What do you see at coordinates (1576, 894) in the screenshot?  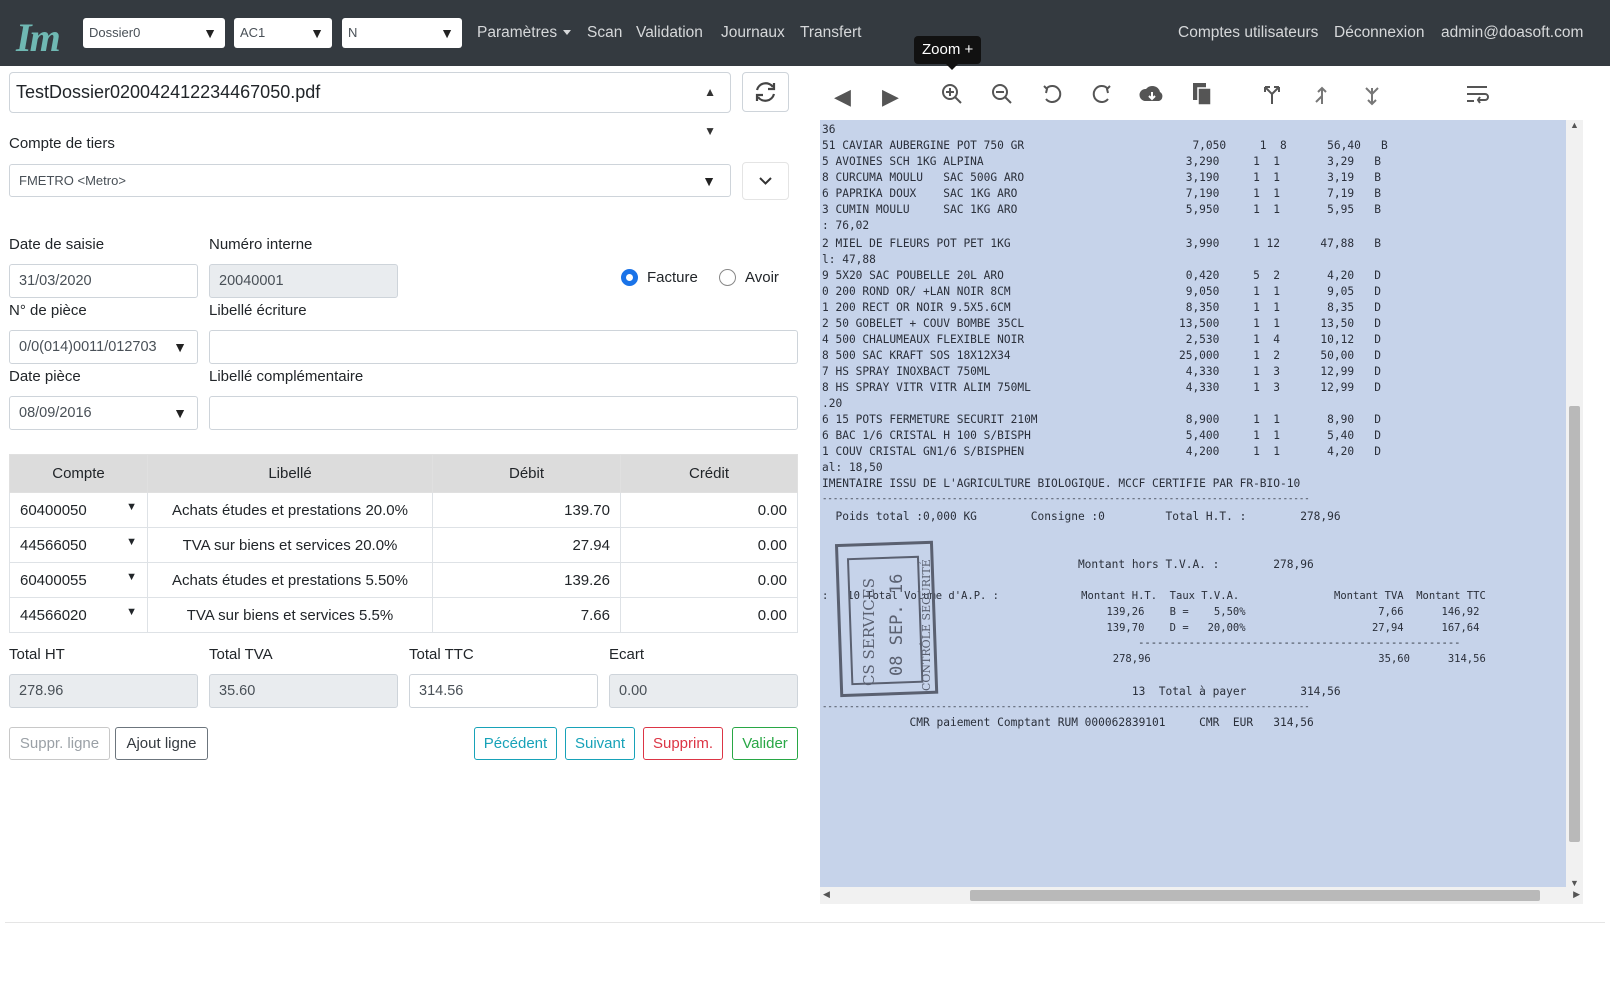 I see `scroll-right-icon: ▶` at bounding box center [1576, 894].